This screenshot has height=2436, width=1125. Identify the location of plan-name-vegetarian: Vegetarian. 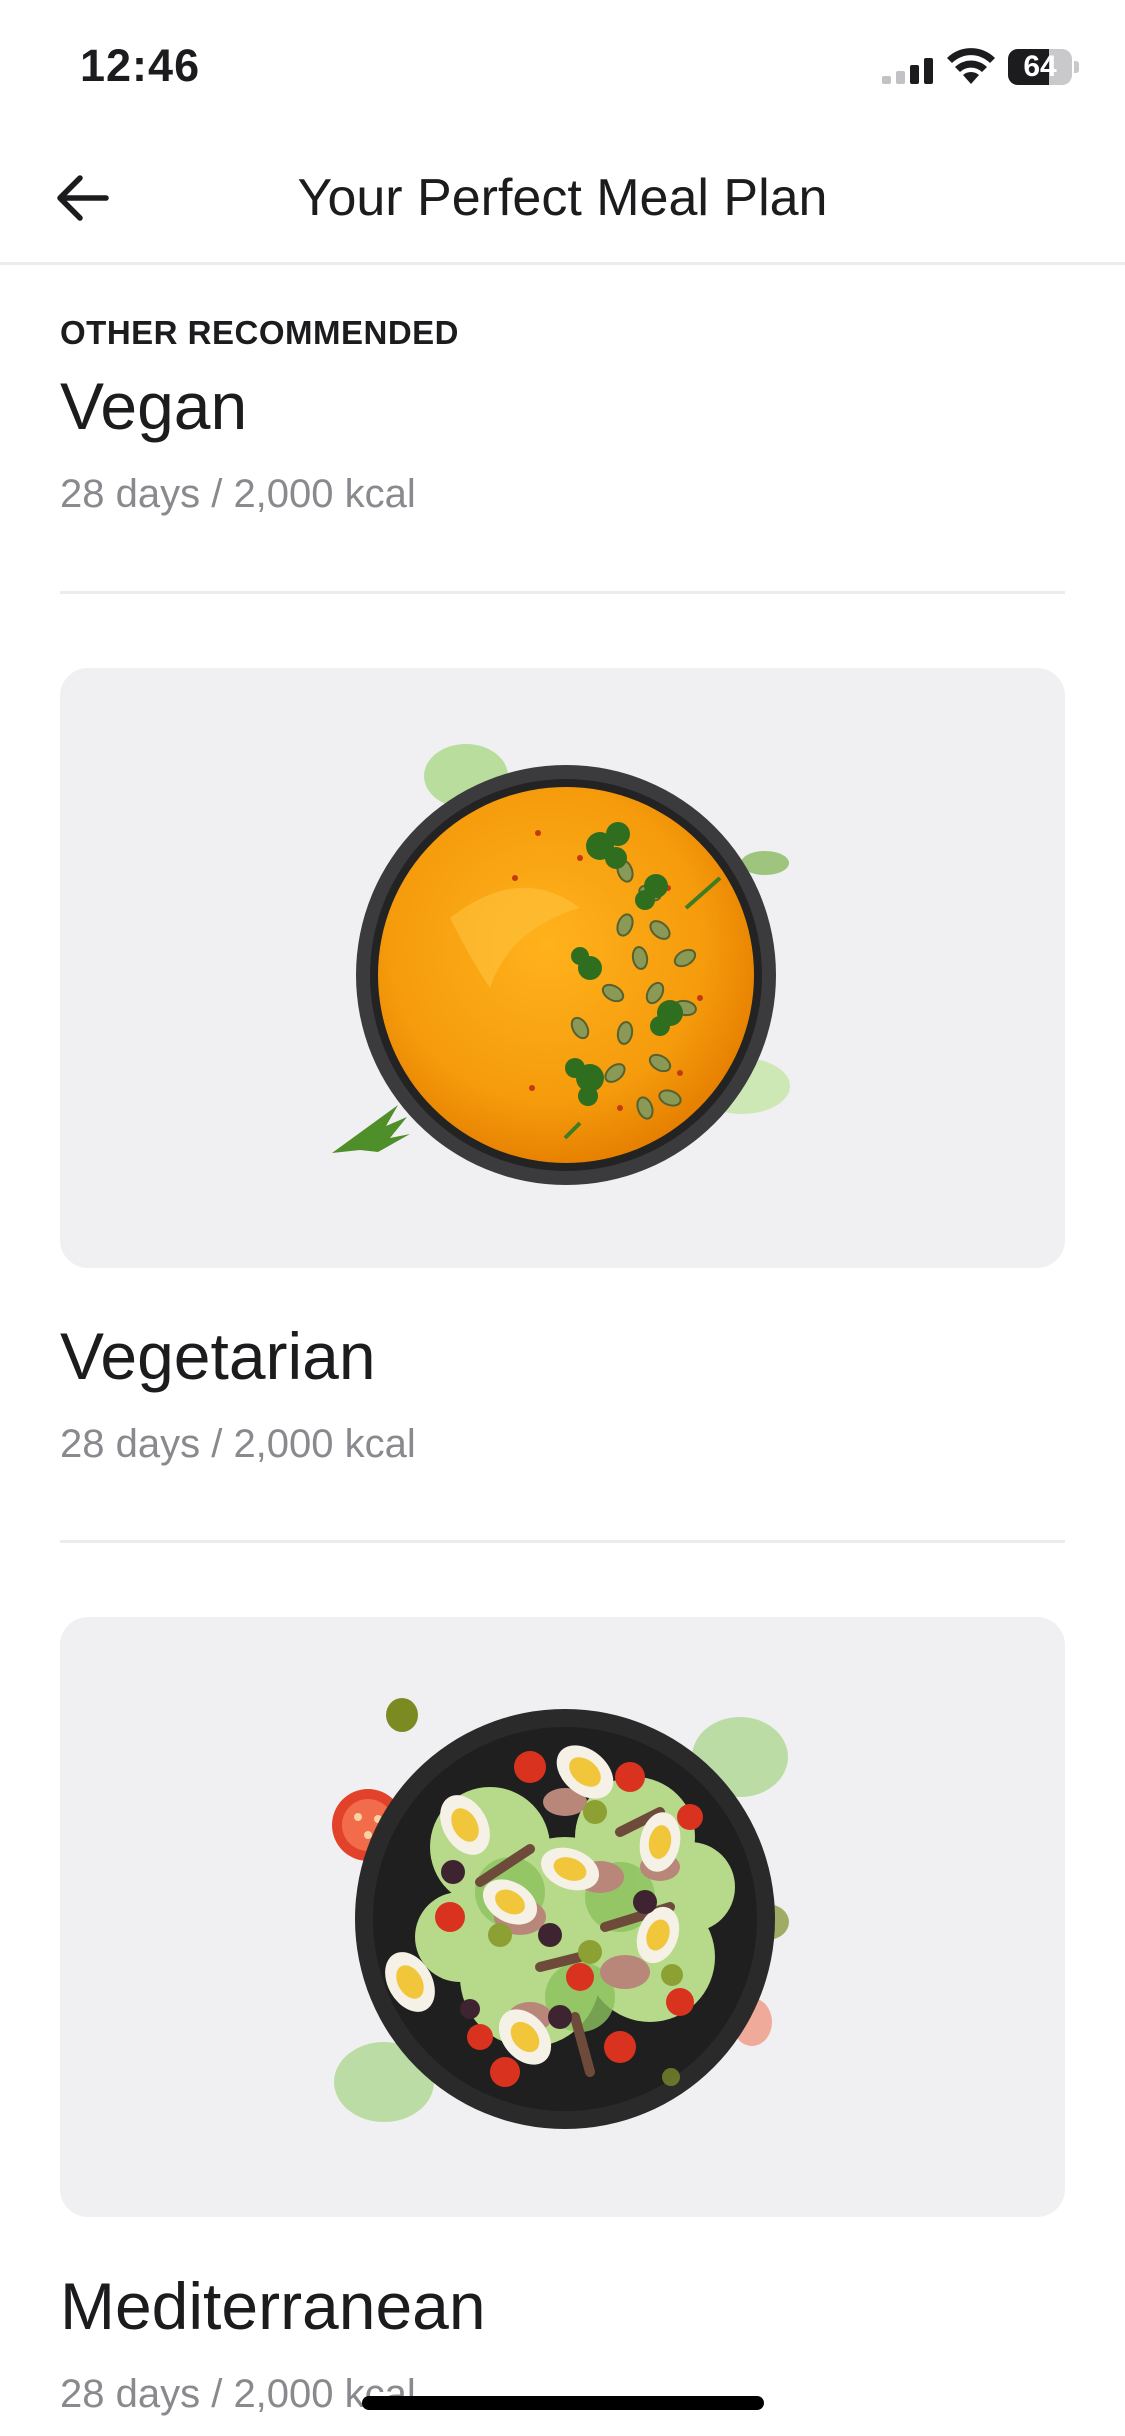
(218, 1356).